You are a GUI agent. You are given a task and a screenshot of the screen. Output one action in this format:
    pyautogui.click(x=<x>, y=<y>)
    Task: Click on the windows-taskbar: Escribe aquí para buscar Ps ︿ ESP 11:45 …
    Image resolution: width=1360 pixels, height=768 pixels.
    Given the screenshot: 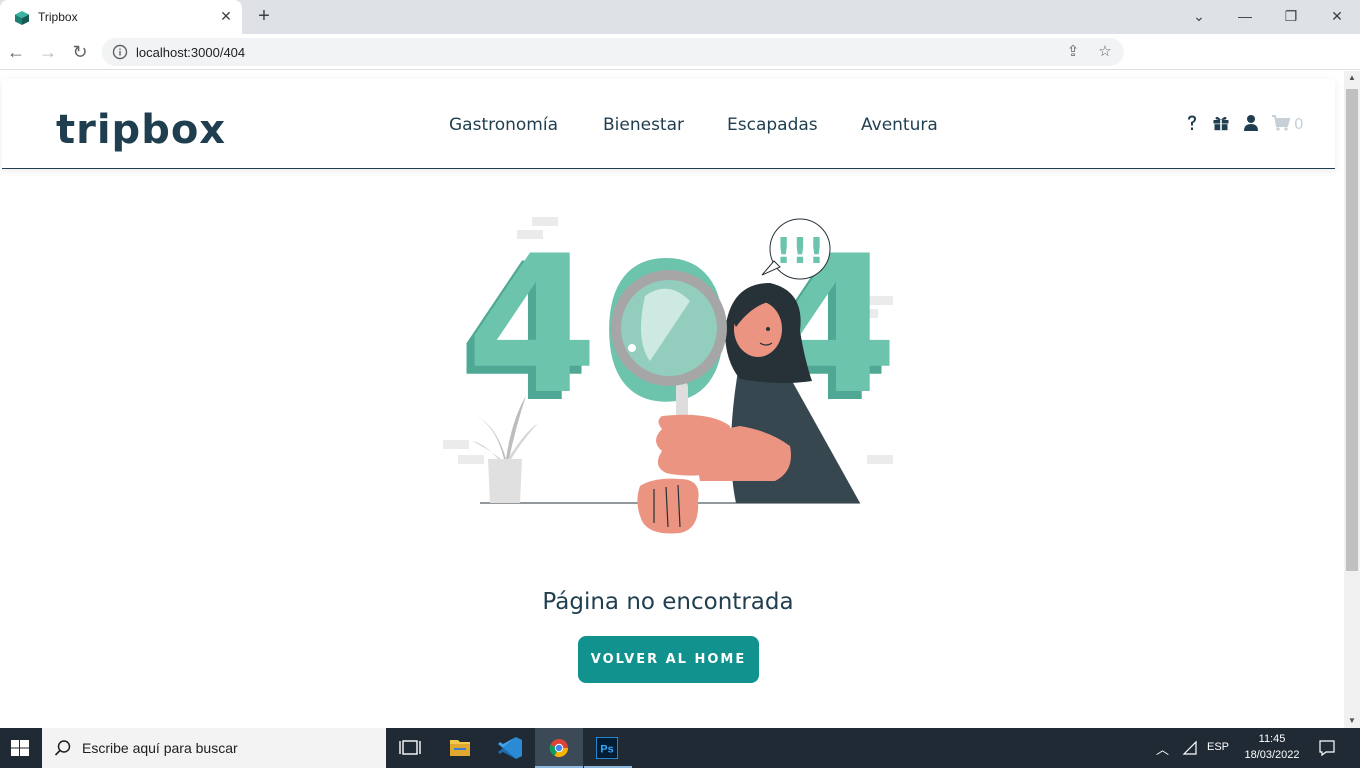 What is the action you would take?
    pyautogui.click(x=680, y=748)
    